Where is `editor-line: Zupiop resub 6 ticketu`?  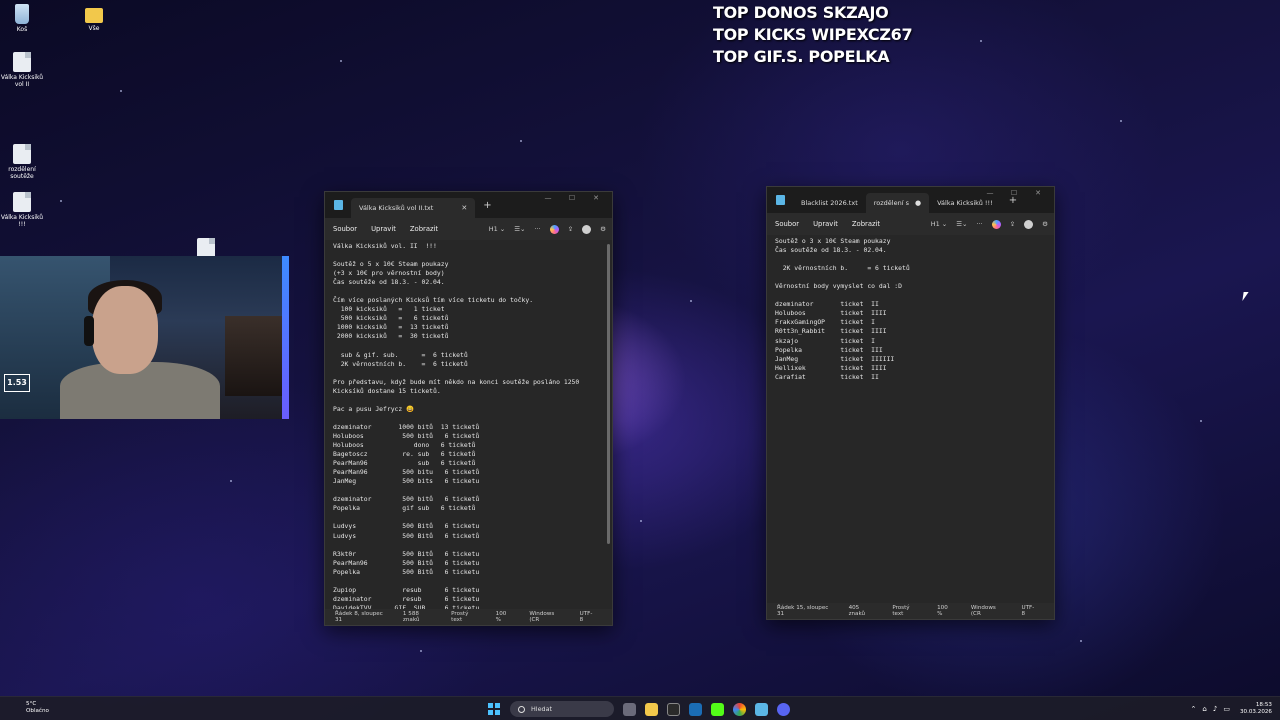 editor-line: Zupiop resub 6 ticketu is located at coordinates (472, 590).